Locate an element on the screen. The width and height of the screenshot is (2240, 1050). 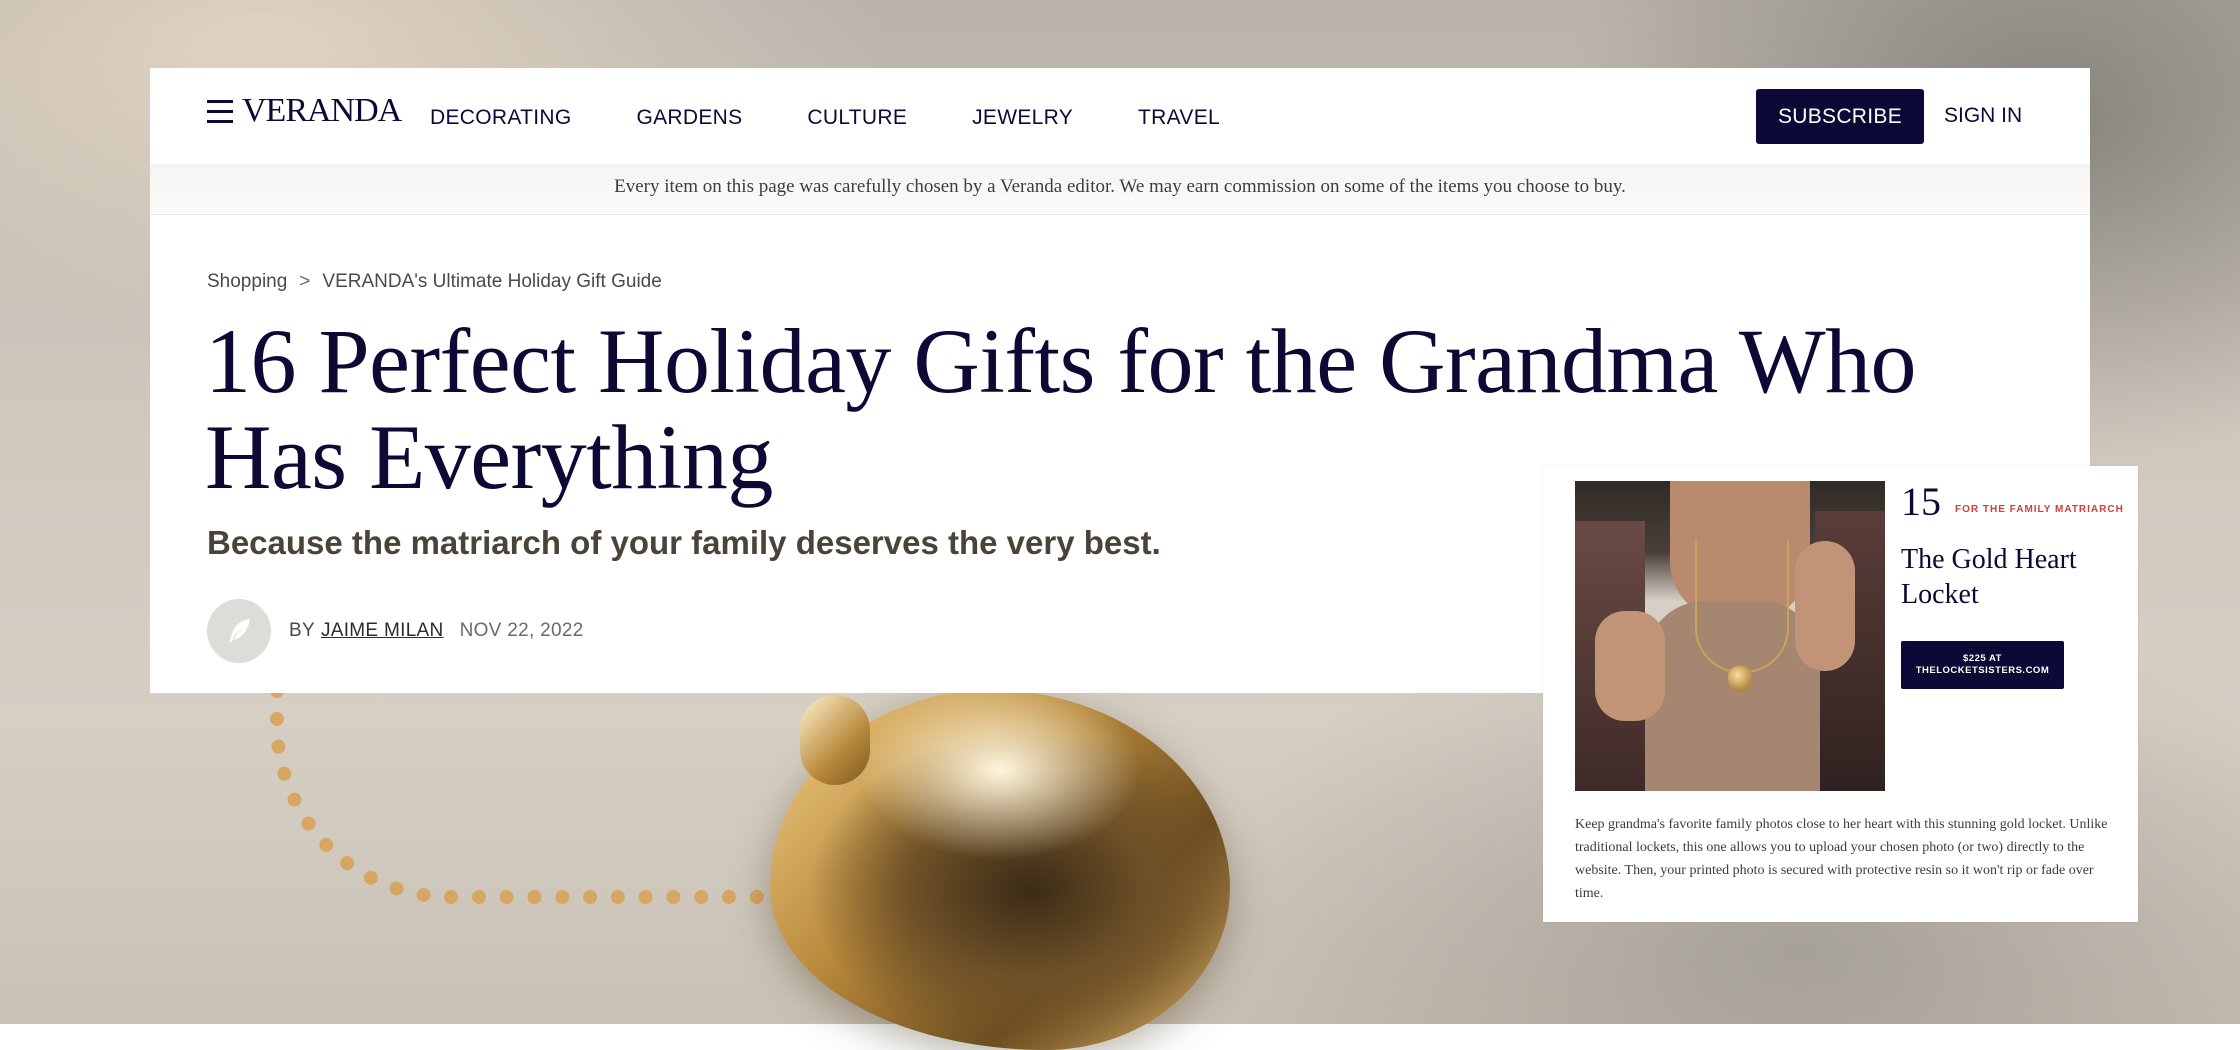
site-logo: VERANDA is located at coordinates (322, 111).